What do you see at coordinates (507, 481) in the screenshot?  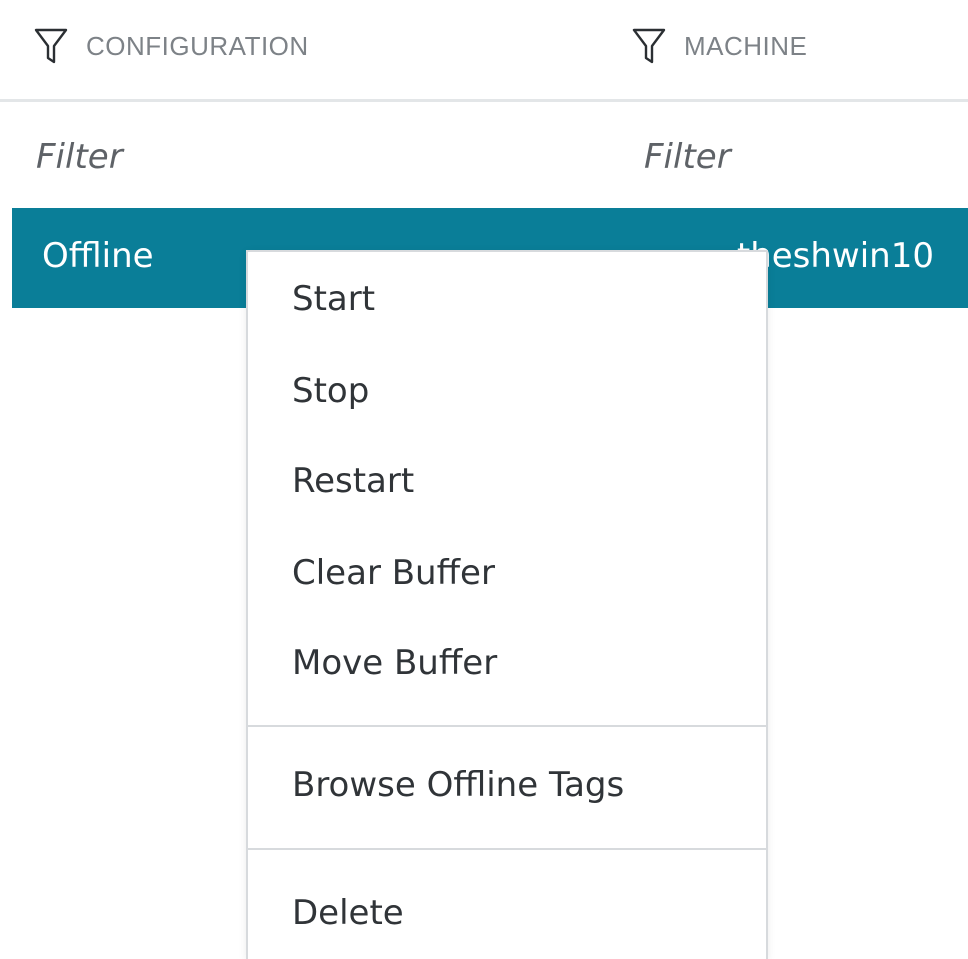 I see `menu-item-restart: Restart` at bounding box center [507, 481].